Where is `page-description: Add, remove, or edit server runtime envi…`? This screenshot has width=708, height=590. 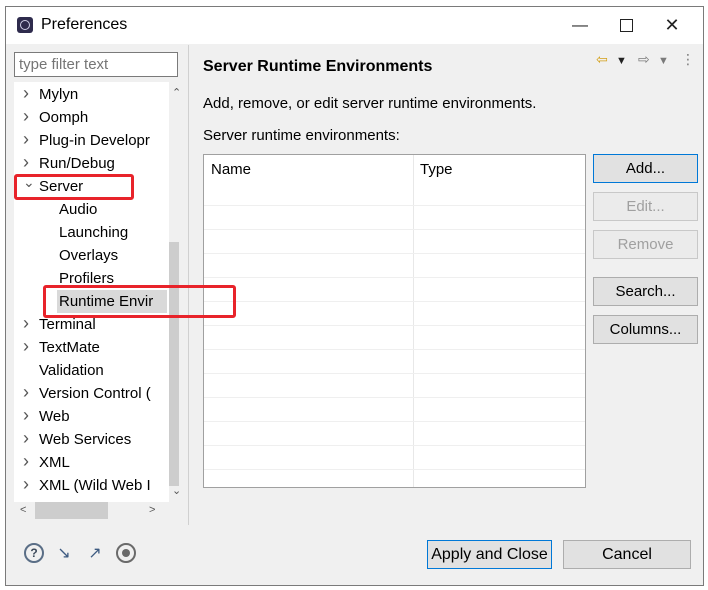 page-description: Add, remove, or edit server runtime envi… is located at coordinates (370, 103).